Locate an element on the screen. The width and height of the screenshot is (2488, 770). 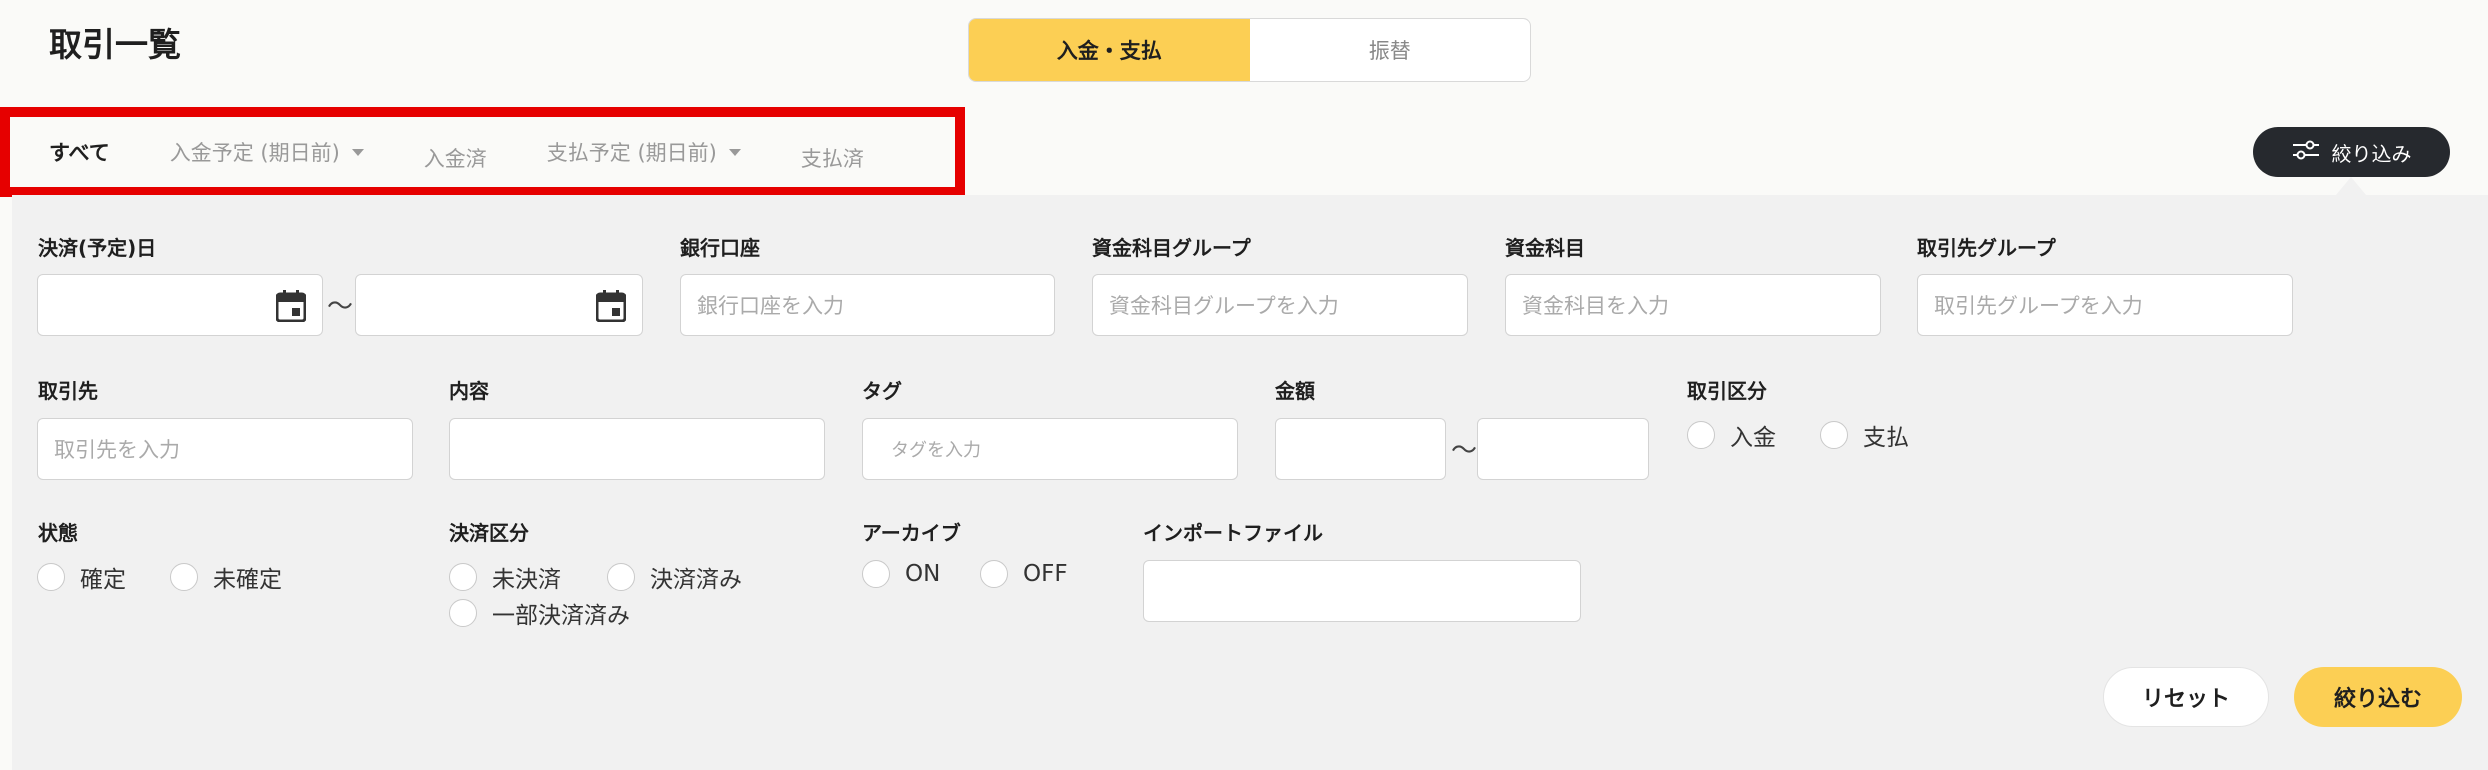
radio-unsettled: 未決済 is located at coordinates (505, 577).